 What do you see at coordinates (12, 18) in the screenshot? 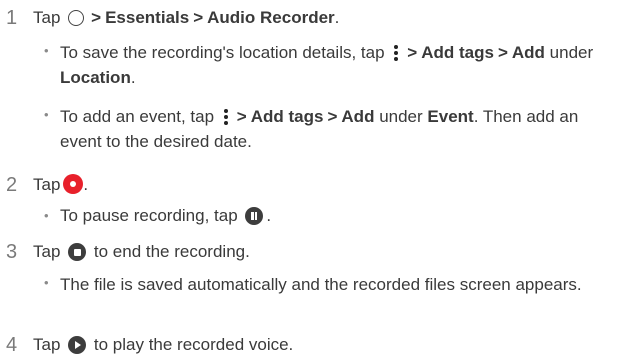
I see `step-number: 1` at bounding box center [12, 18].